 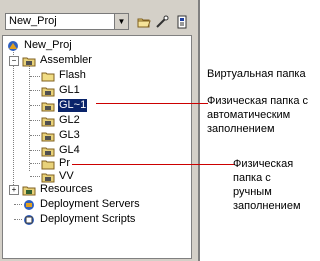 I want to click on project-select: New_Proj ▼, so click(x=67, y=21).